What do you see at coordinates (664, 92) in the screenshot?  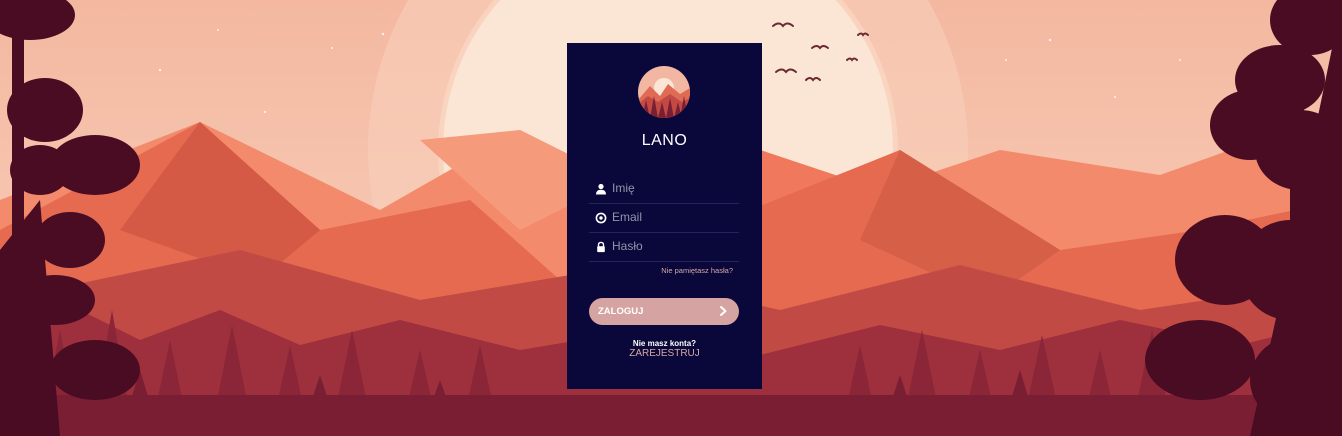 I see `brand-logo` at bounding box center [664, 92].